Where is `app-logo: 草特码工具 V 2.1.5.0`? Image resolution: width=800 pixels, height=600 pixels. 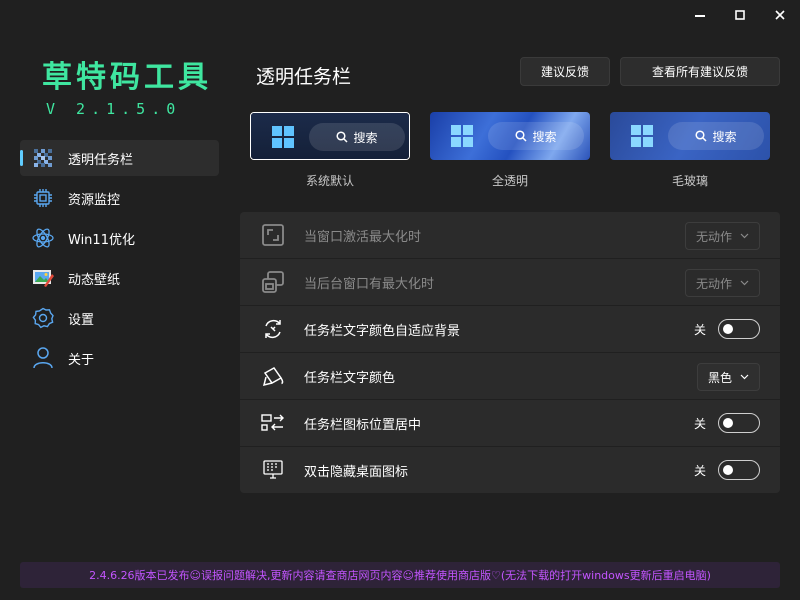
app-logo: 草特码工具 V 2.1.5.0 is located at coordinates (127, 89).